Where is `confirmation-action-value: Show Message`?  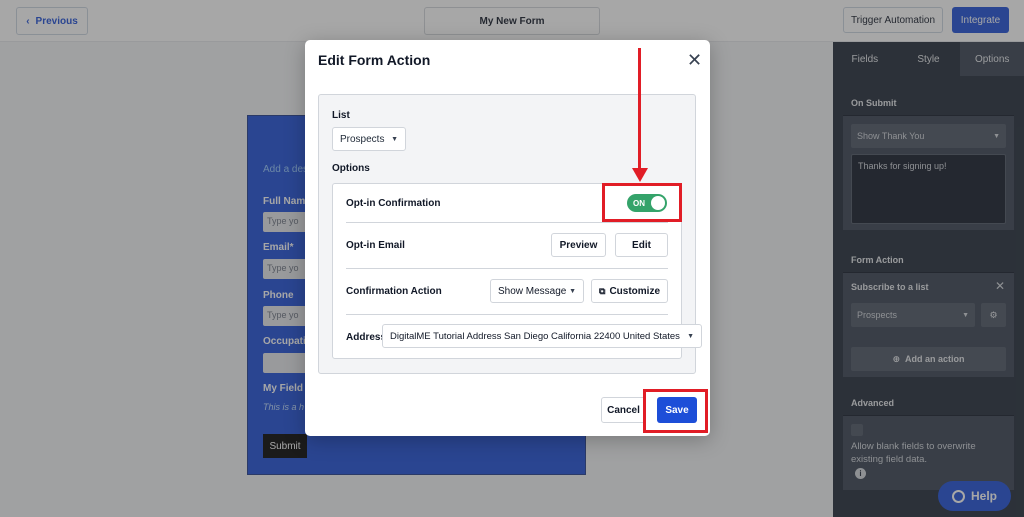 confirmation-action-value: Show Message is located at coordinates (532, 291).